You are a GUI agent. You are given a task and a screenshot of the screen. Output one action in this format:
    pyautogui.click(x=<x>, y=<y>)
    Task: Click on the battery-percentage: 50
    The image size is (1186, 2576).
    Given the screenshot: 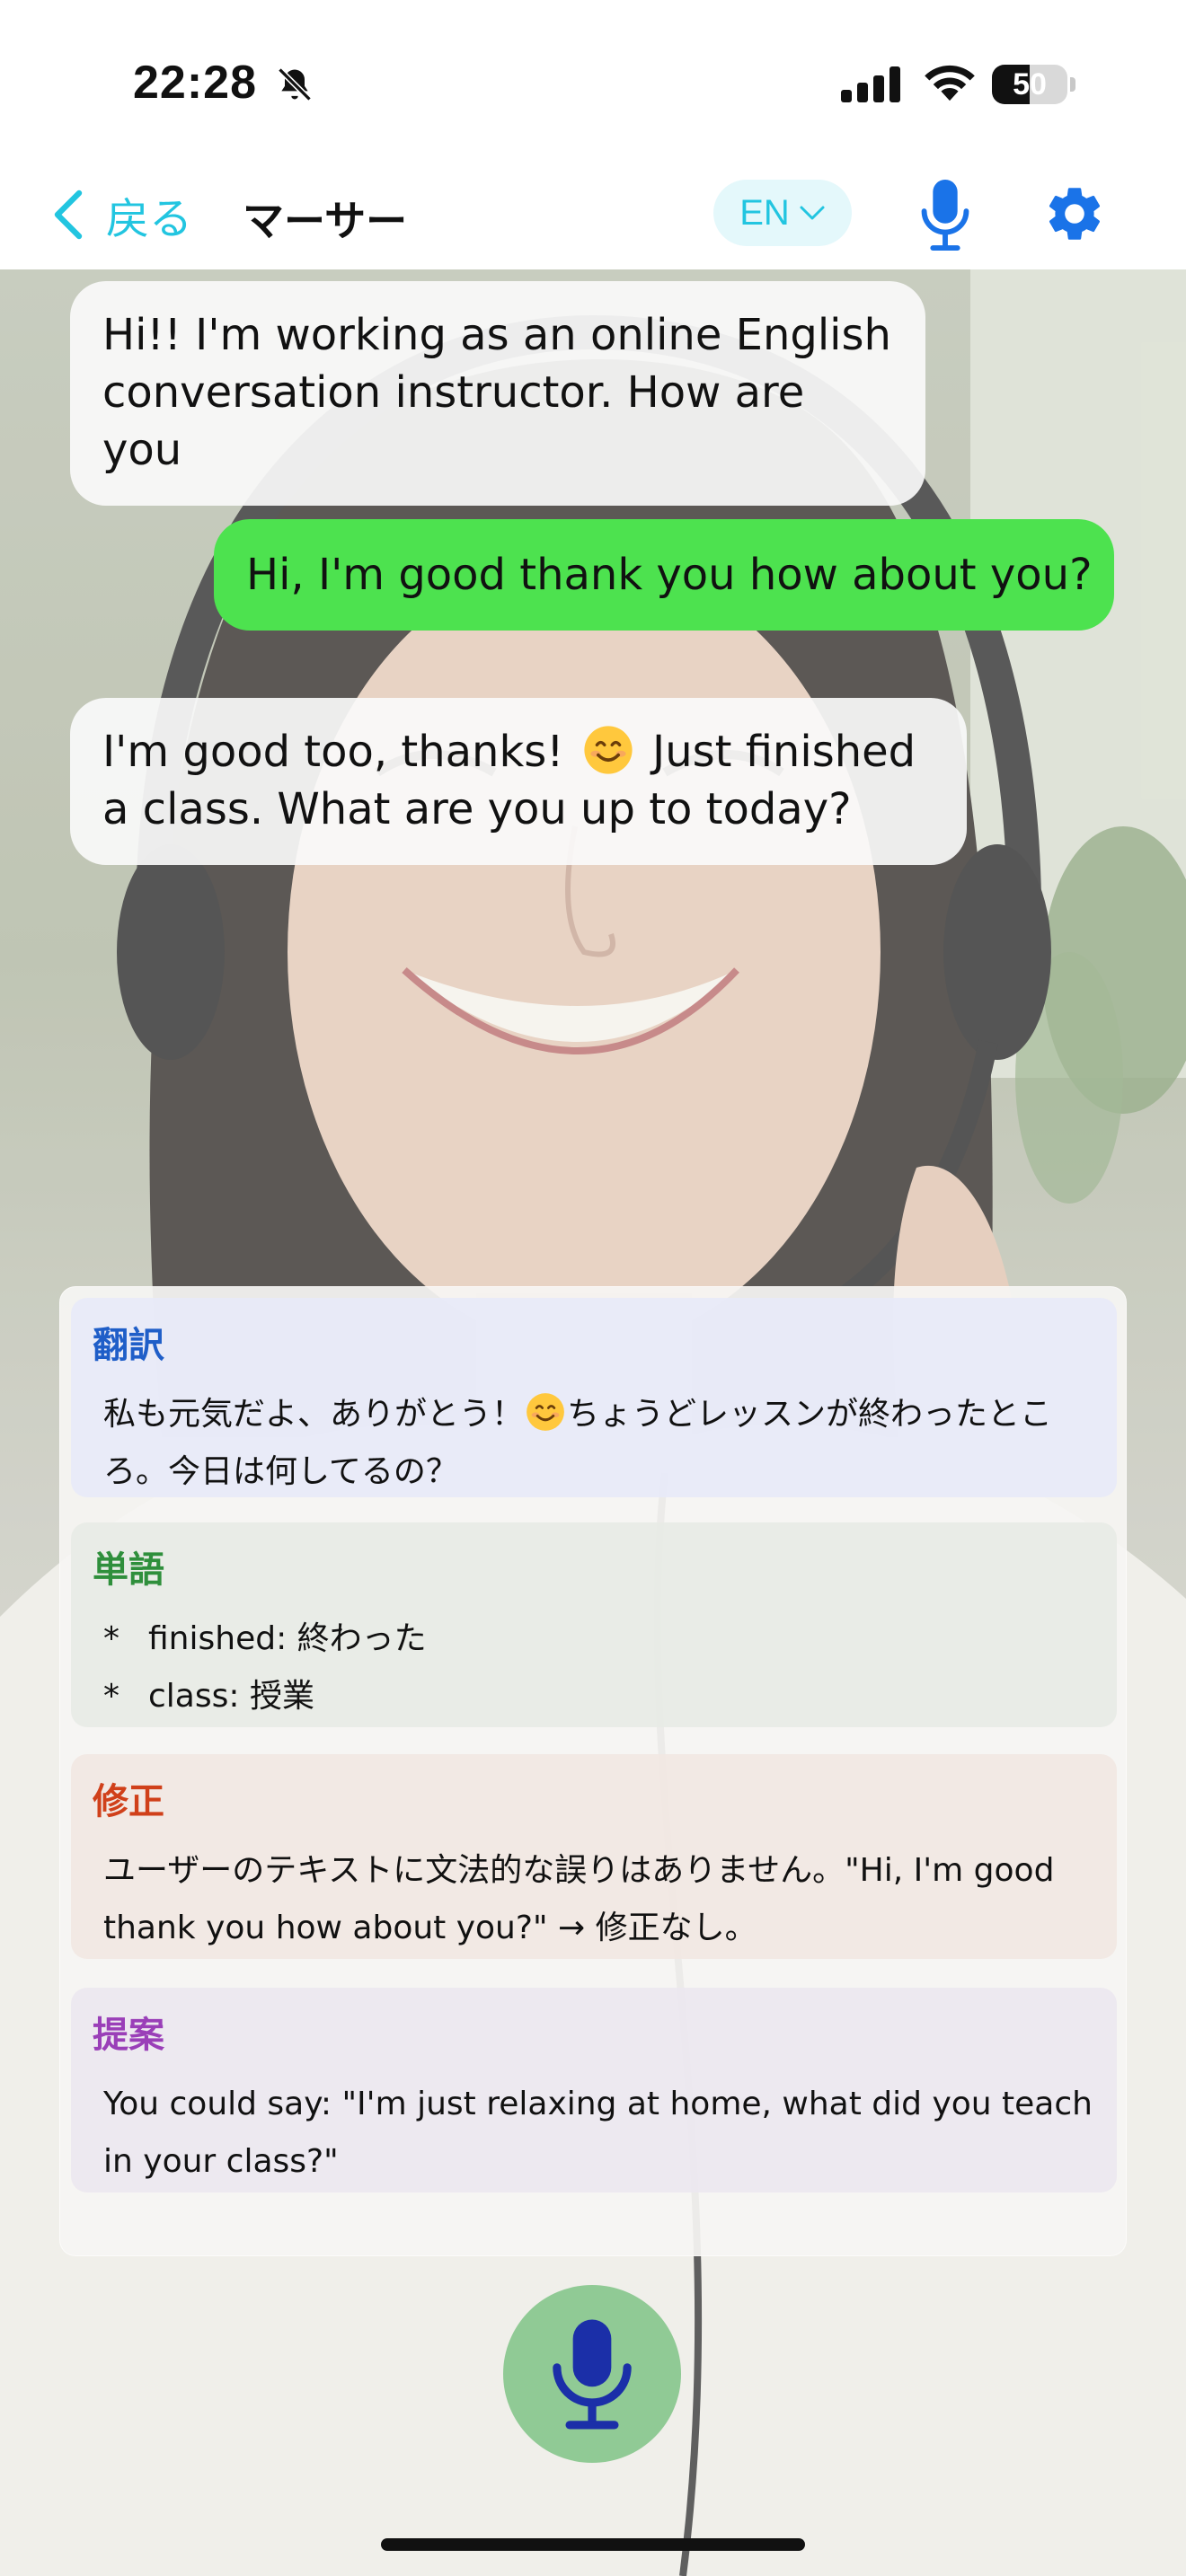 What is the action you would take?
    pyautogui.click(x=1030, y=83)
    